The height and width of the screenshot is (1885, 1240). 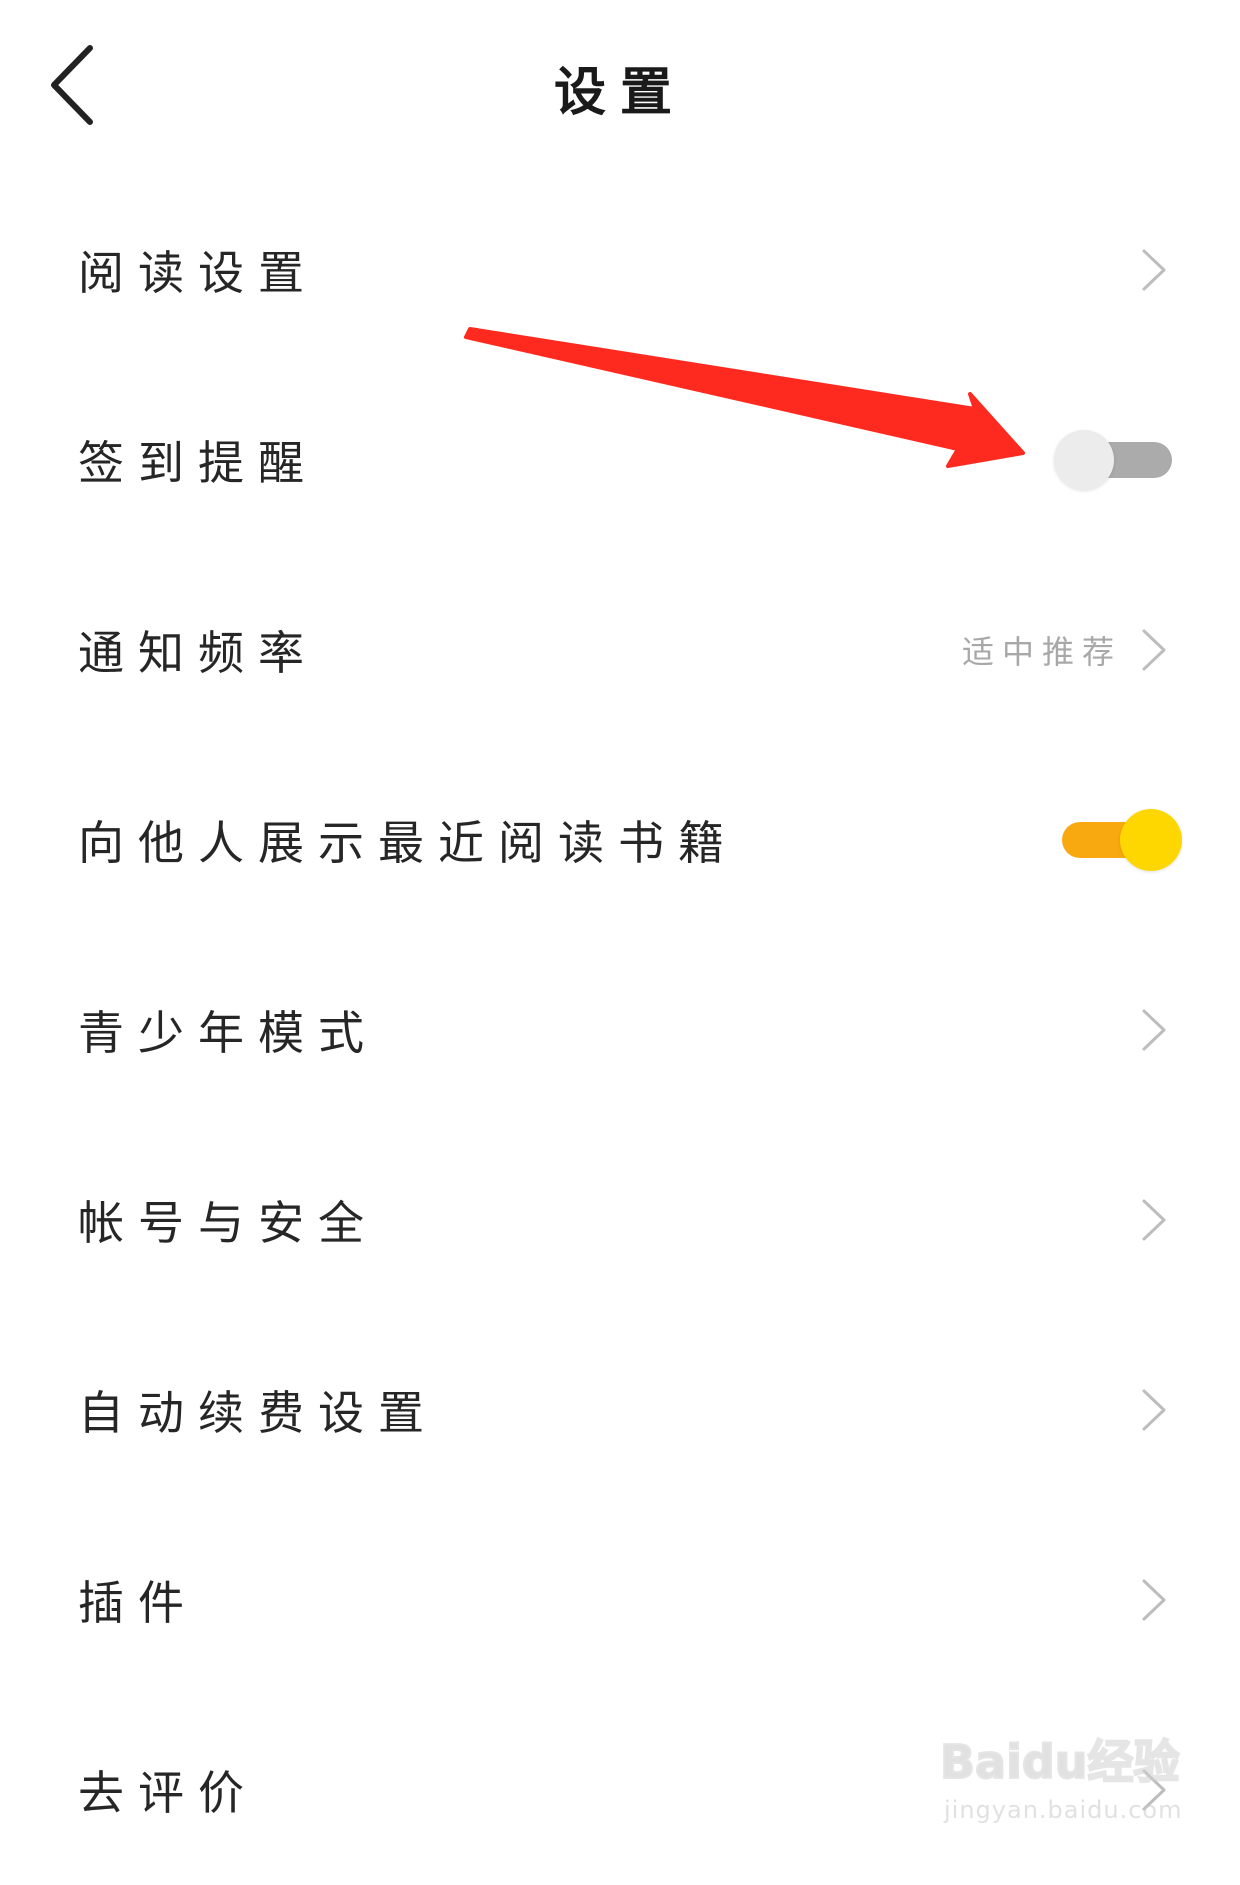 What do you see at coordinates (1063, 1810) in the screenshot?
I see `watermark-url: jingyan.baidu.com` at bounding box center [1063, 1810].